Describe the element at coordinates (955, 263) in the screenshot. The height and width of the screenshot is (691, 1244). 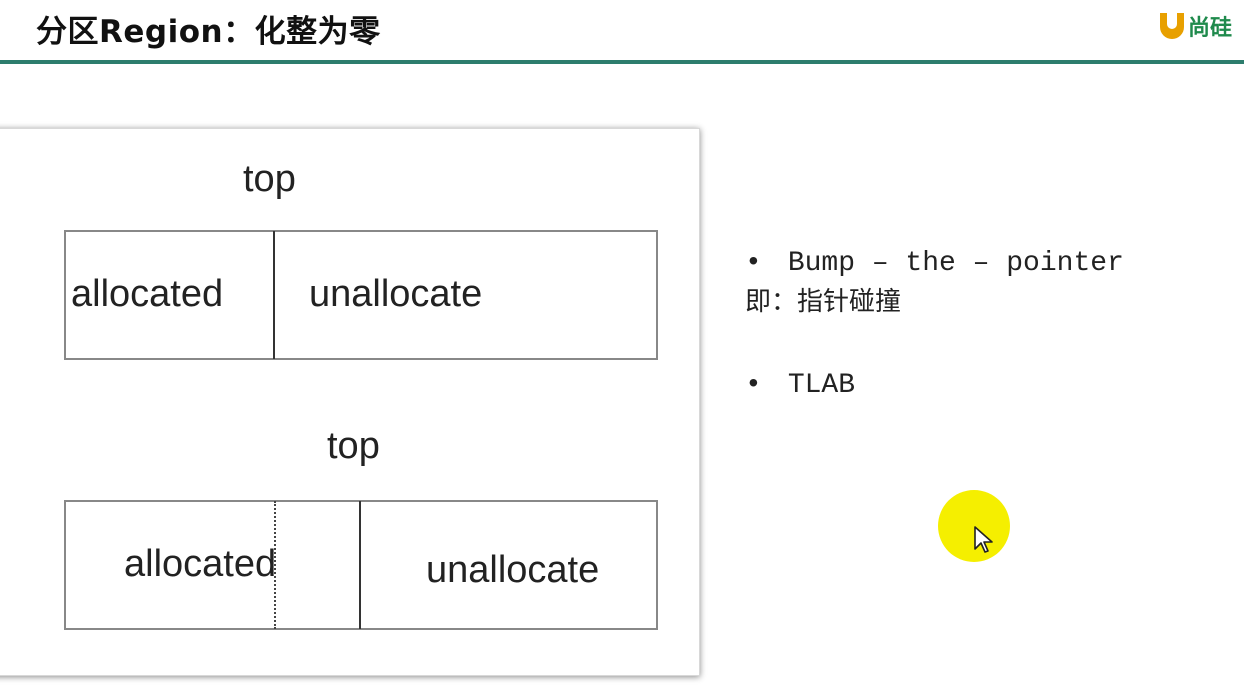
I see `bullet-text-bump: Bump – the – pointer` at that location.